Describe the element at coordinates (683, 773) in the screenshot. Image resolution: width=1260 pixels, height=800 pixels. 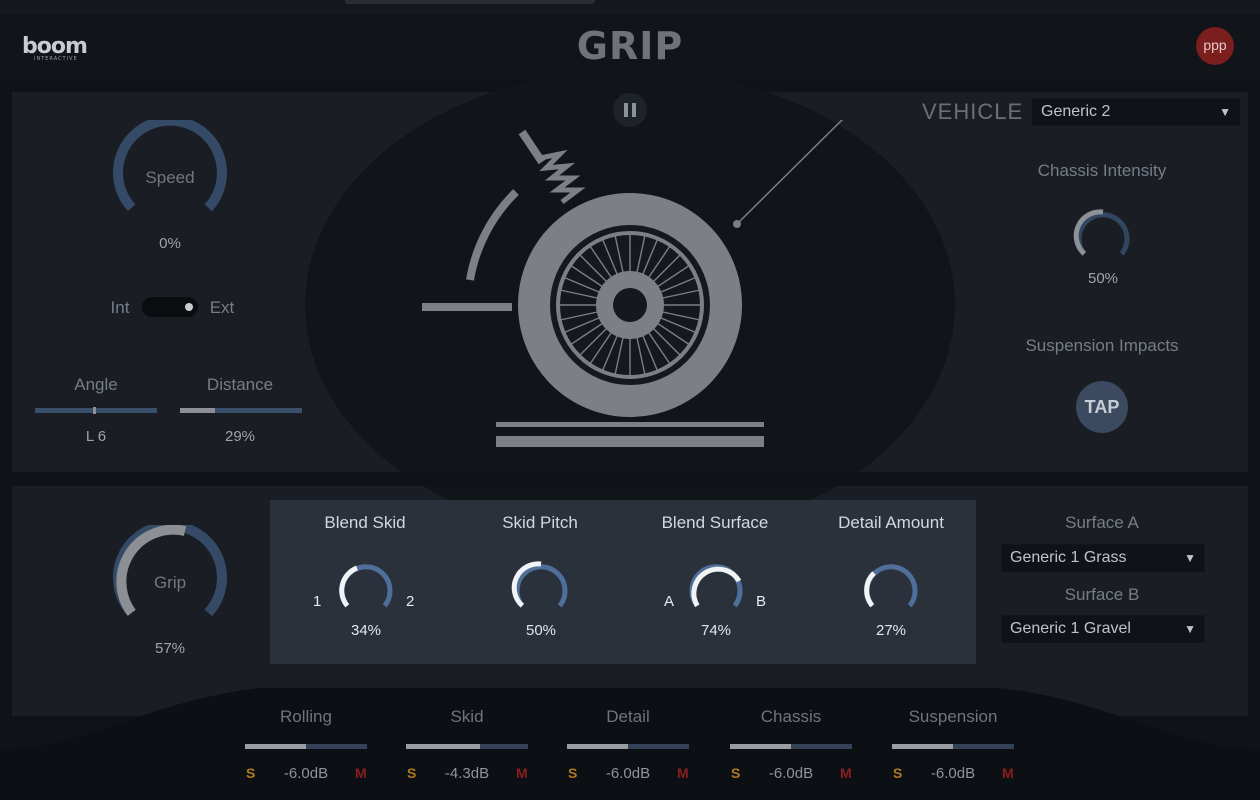
I see `mixer-detail-mute-button: M` at that location.